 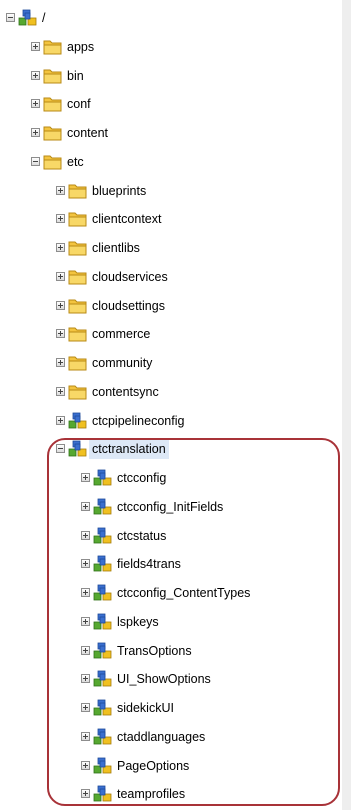 What do you see at coordinates (171, 47) in the screenshot?
I see `tree-node-apps: apps` at bounding box center [171, 47].